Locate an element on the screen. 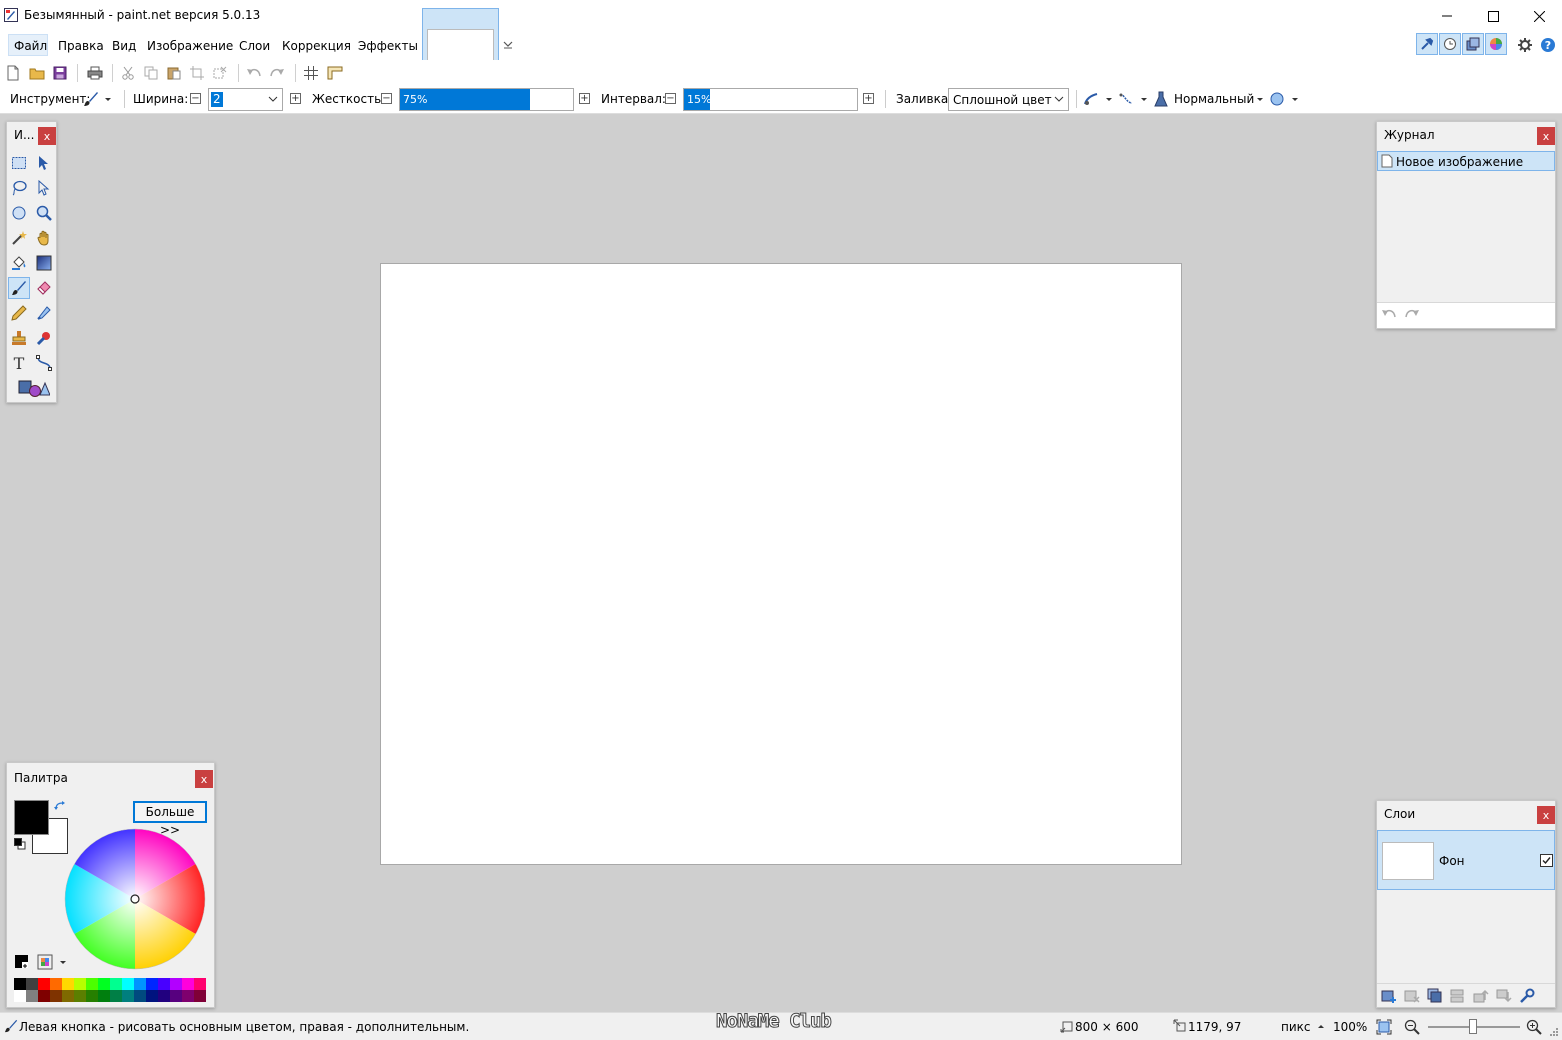  hardness-increase-button: + is located at coordinates (584, 98).